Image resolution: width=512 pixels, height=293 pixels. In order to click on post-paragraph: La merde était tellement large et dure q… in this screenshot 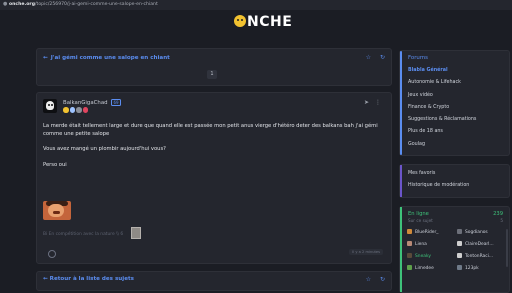, I will do `click(210, 130)`.